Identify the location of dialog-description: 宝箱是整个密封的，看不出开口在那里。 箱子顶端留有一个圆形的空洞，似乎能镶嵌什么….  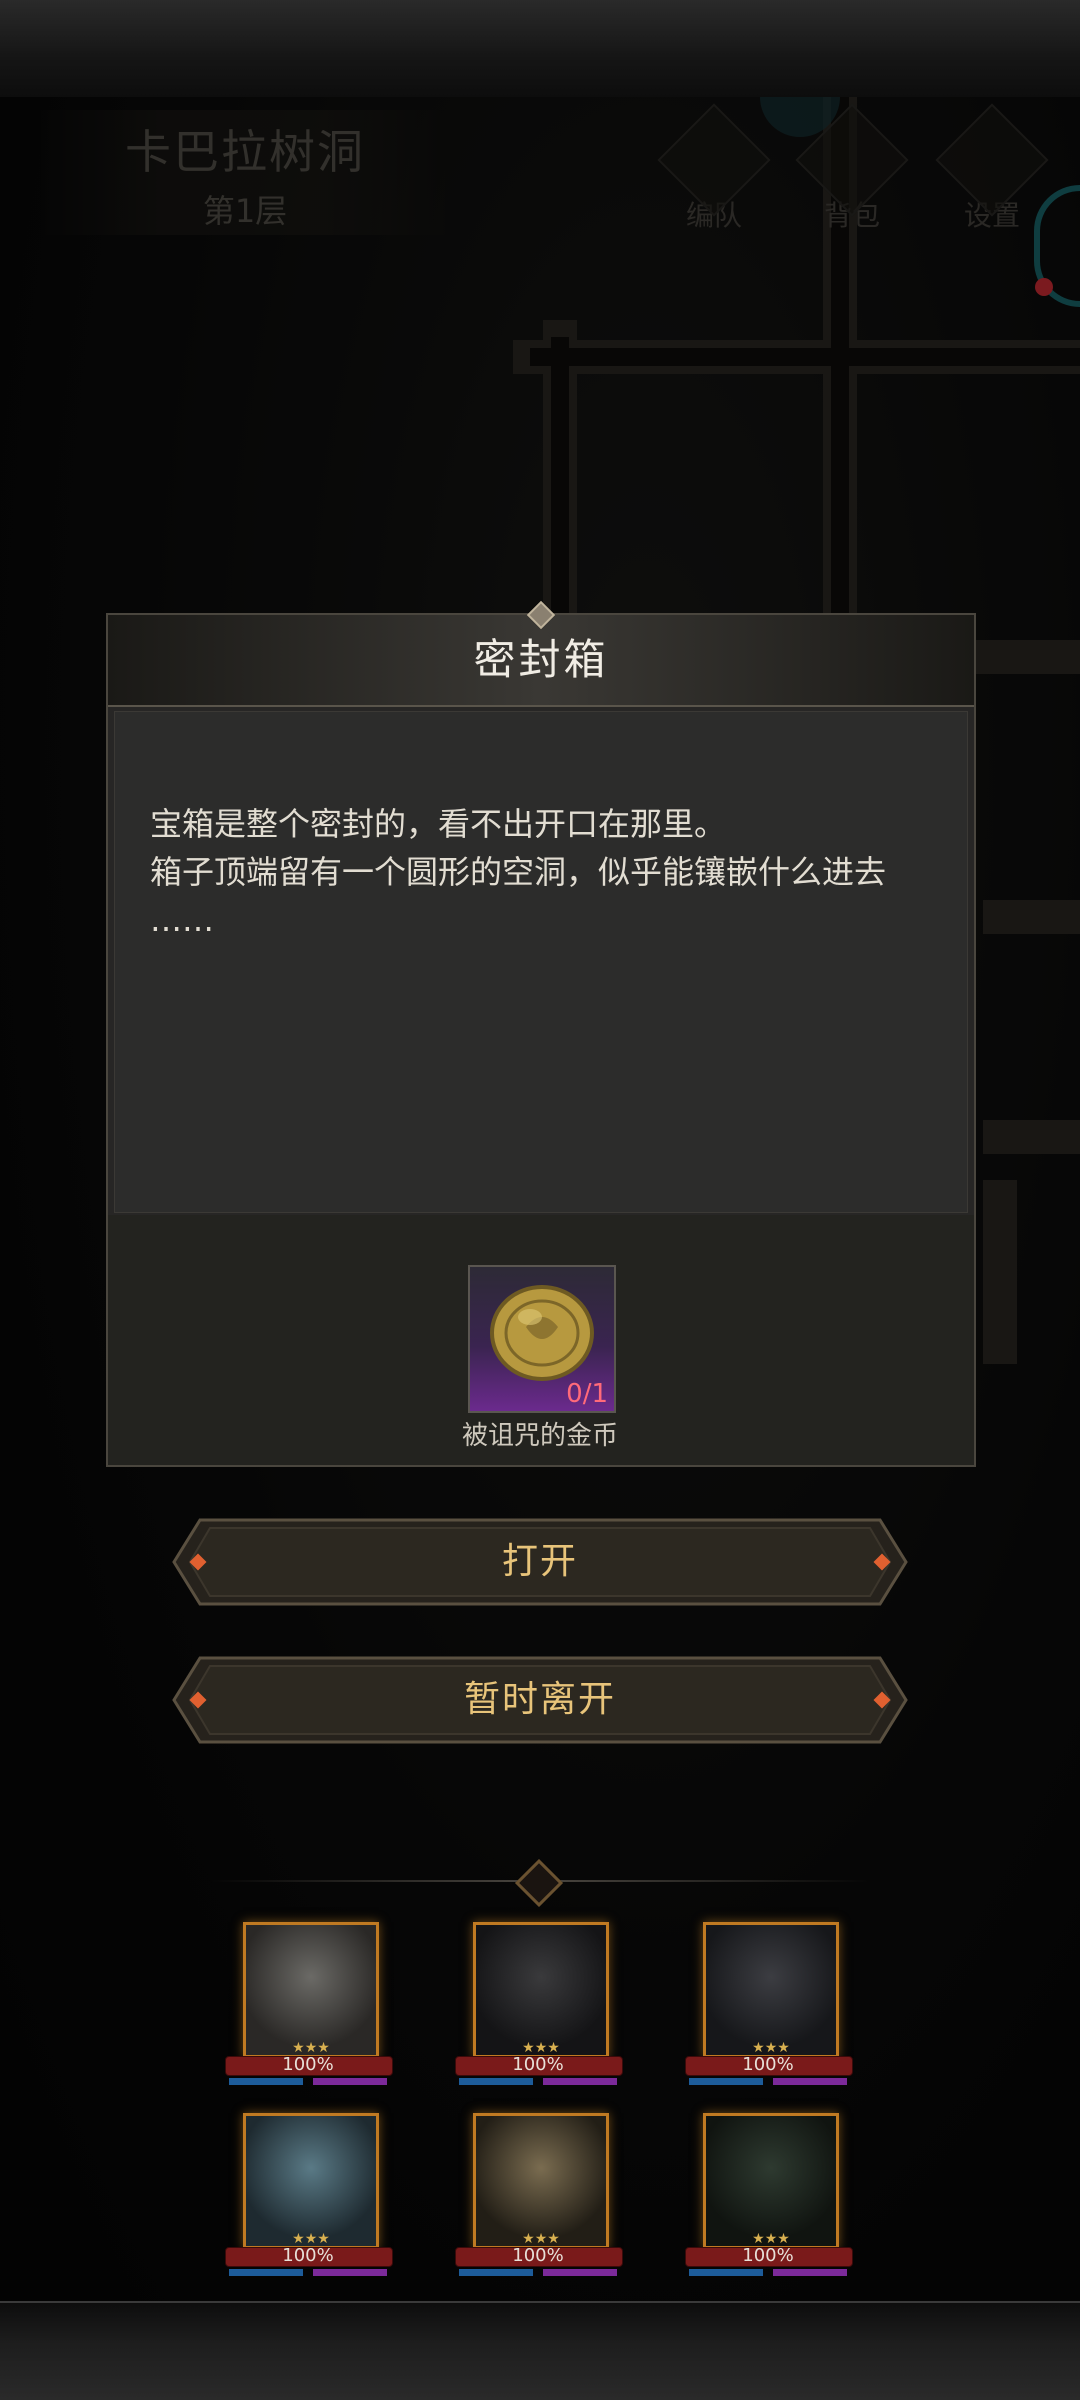
(518, 872).